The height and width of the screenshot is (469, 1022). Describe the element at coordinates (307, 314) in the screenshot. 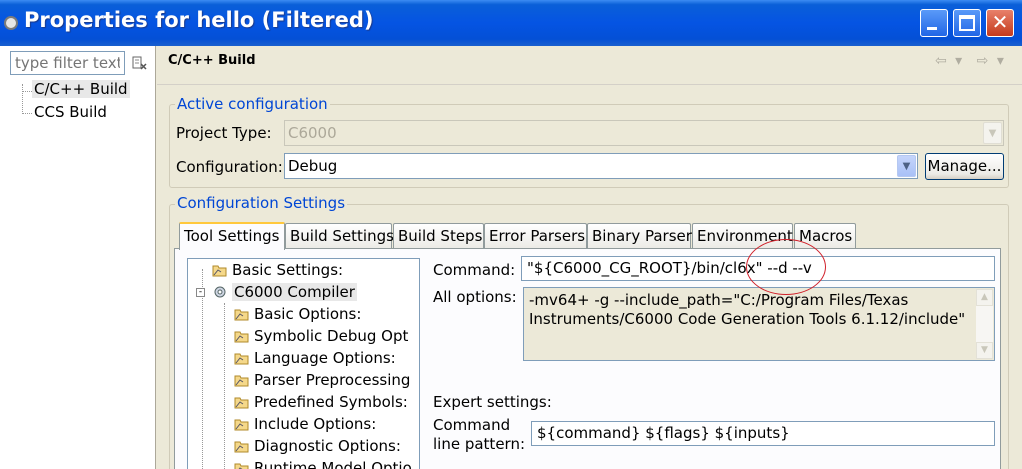

I see `tree-item-basic-options: Basic Options:` at that location.